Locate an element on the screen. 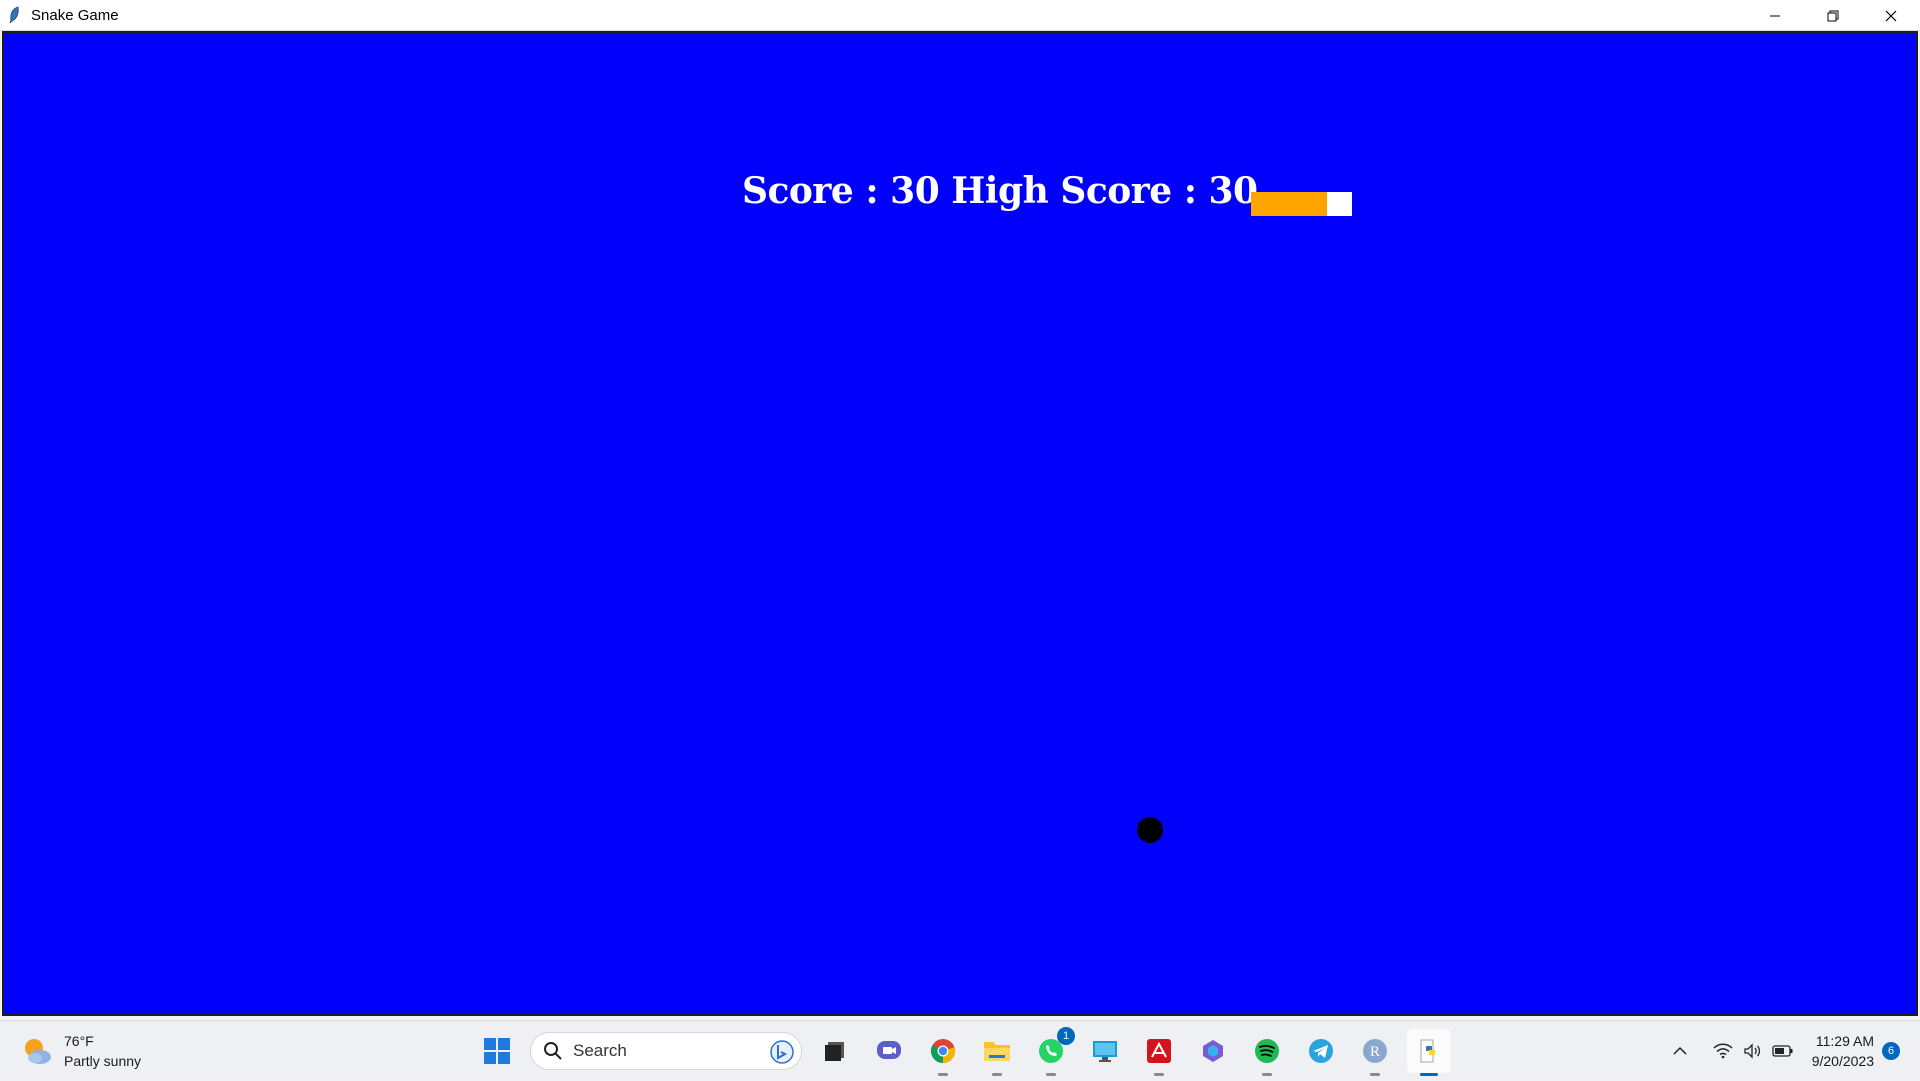 The height and width of the screenshot is (1081, 1920). remote-desktop-button is located at coordinates (1105, 1051).